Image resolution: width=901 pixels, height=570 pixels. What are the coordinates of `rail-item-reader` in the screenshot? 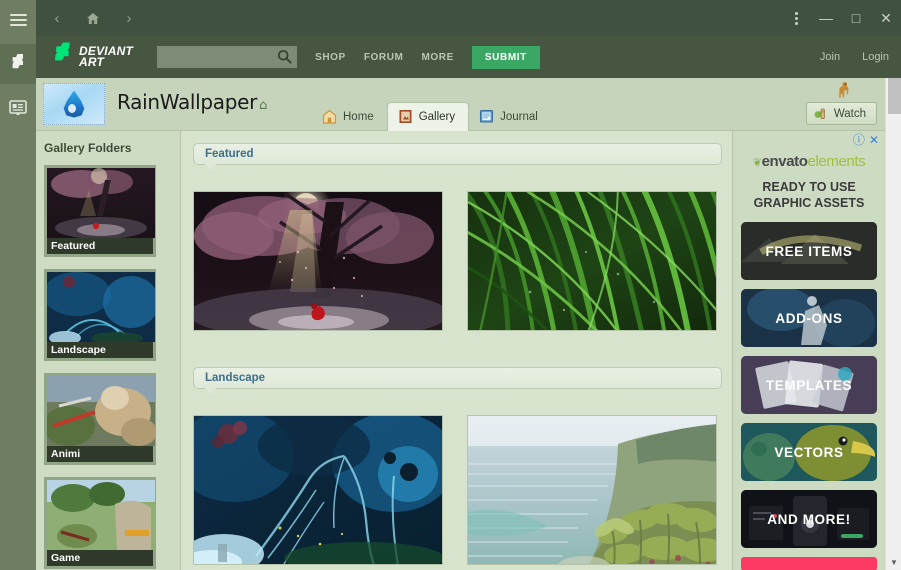 It's located at (18, 108).